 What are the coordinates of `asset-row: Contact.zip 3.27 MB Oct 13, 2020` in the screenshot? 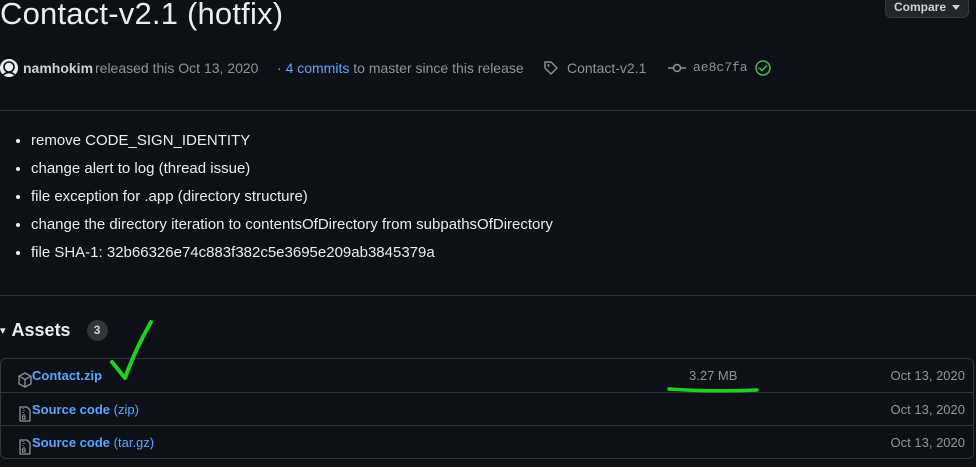 It's located at (487, 375).